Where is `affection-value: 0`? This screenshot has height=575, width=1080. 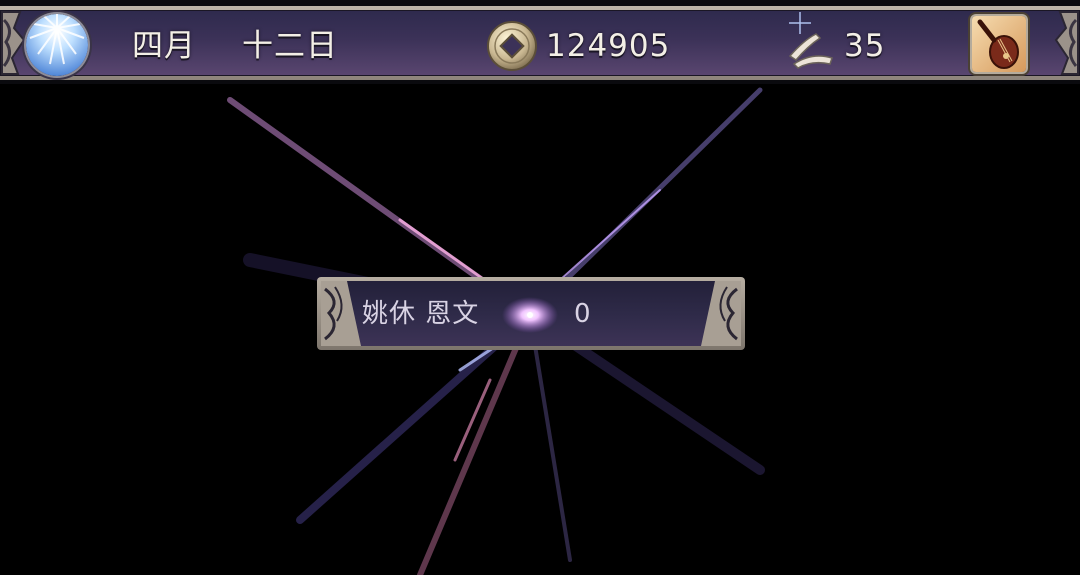
affection-value: 0 is located at coordinates (582, 314).